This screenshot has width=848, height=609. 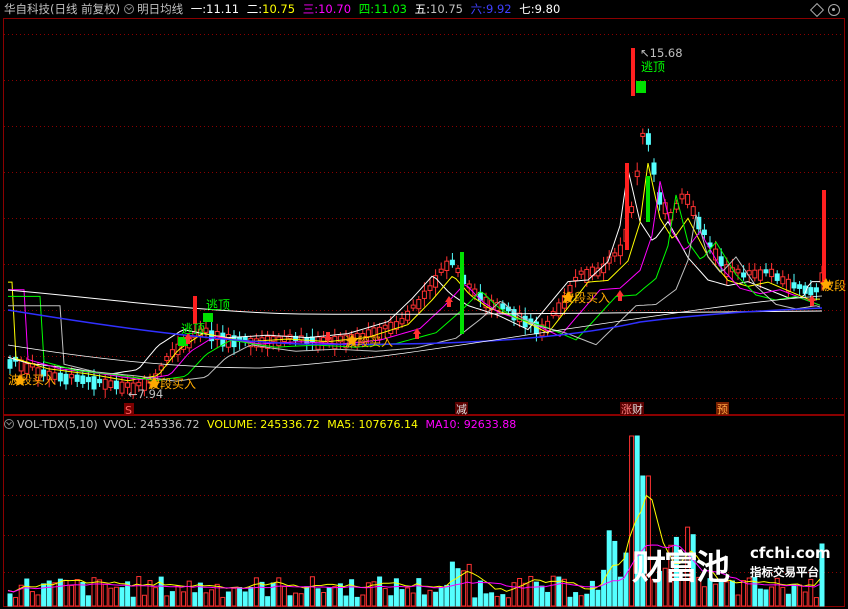 What do you see at coordinates (415, 302) in the screenshot?
I see `ma-line-long` at bounding box center [415, 302].